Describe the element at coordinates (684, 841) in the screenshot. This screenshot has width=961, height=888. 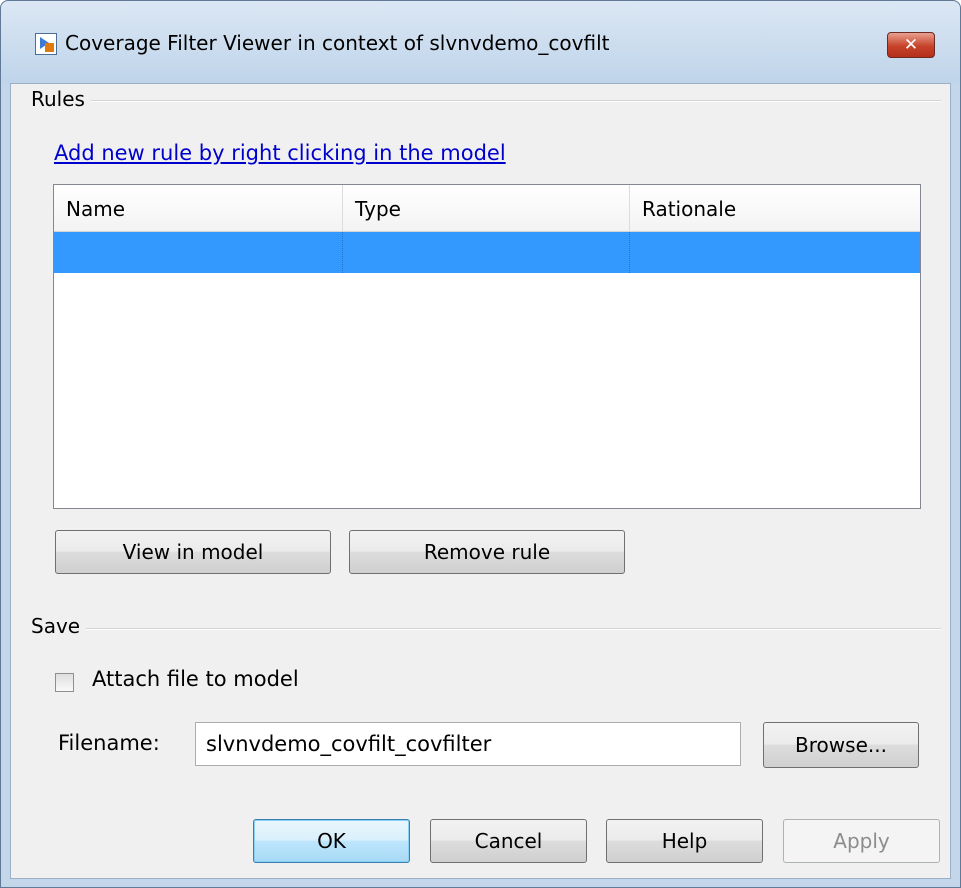
I see `help-button: Help` at that location.